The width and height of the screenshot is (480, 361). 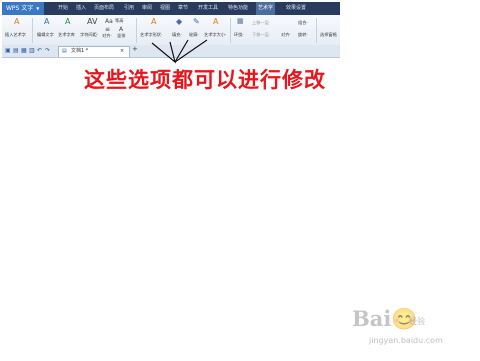 What do you see at coordinates (385, 318) in the screenshot?
I see `baidu-logo: Bai😊` at bounding box center [385, 318].